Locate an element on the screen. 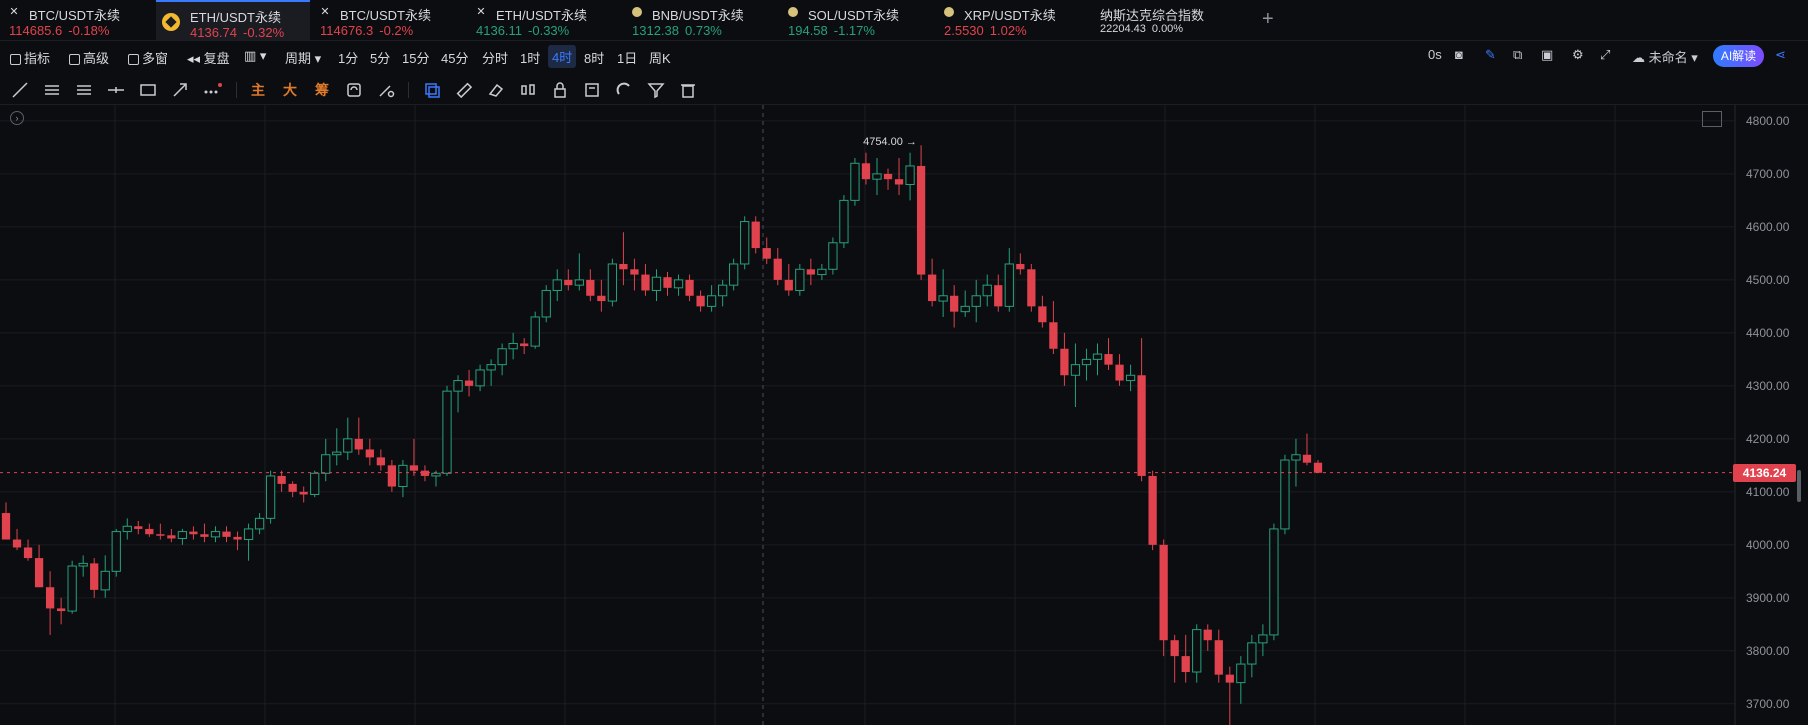 Image resolution: width=1808 pixels, height=725 pixels. tab-eth-usdt-active: ETH/USDT永续 4136.74 -0.32% is located at coordinates (233, 20).